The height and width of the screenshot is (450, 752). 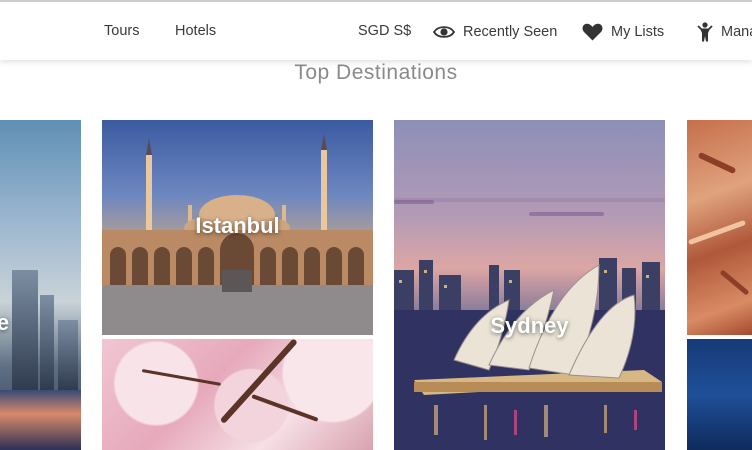 I want to click on destination-card-right-partial, so click(x=719, y=227).